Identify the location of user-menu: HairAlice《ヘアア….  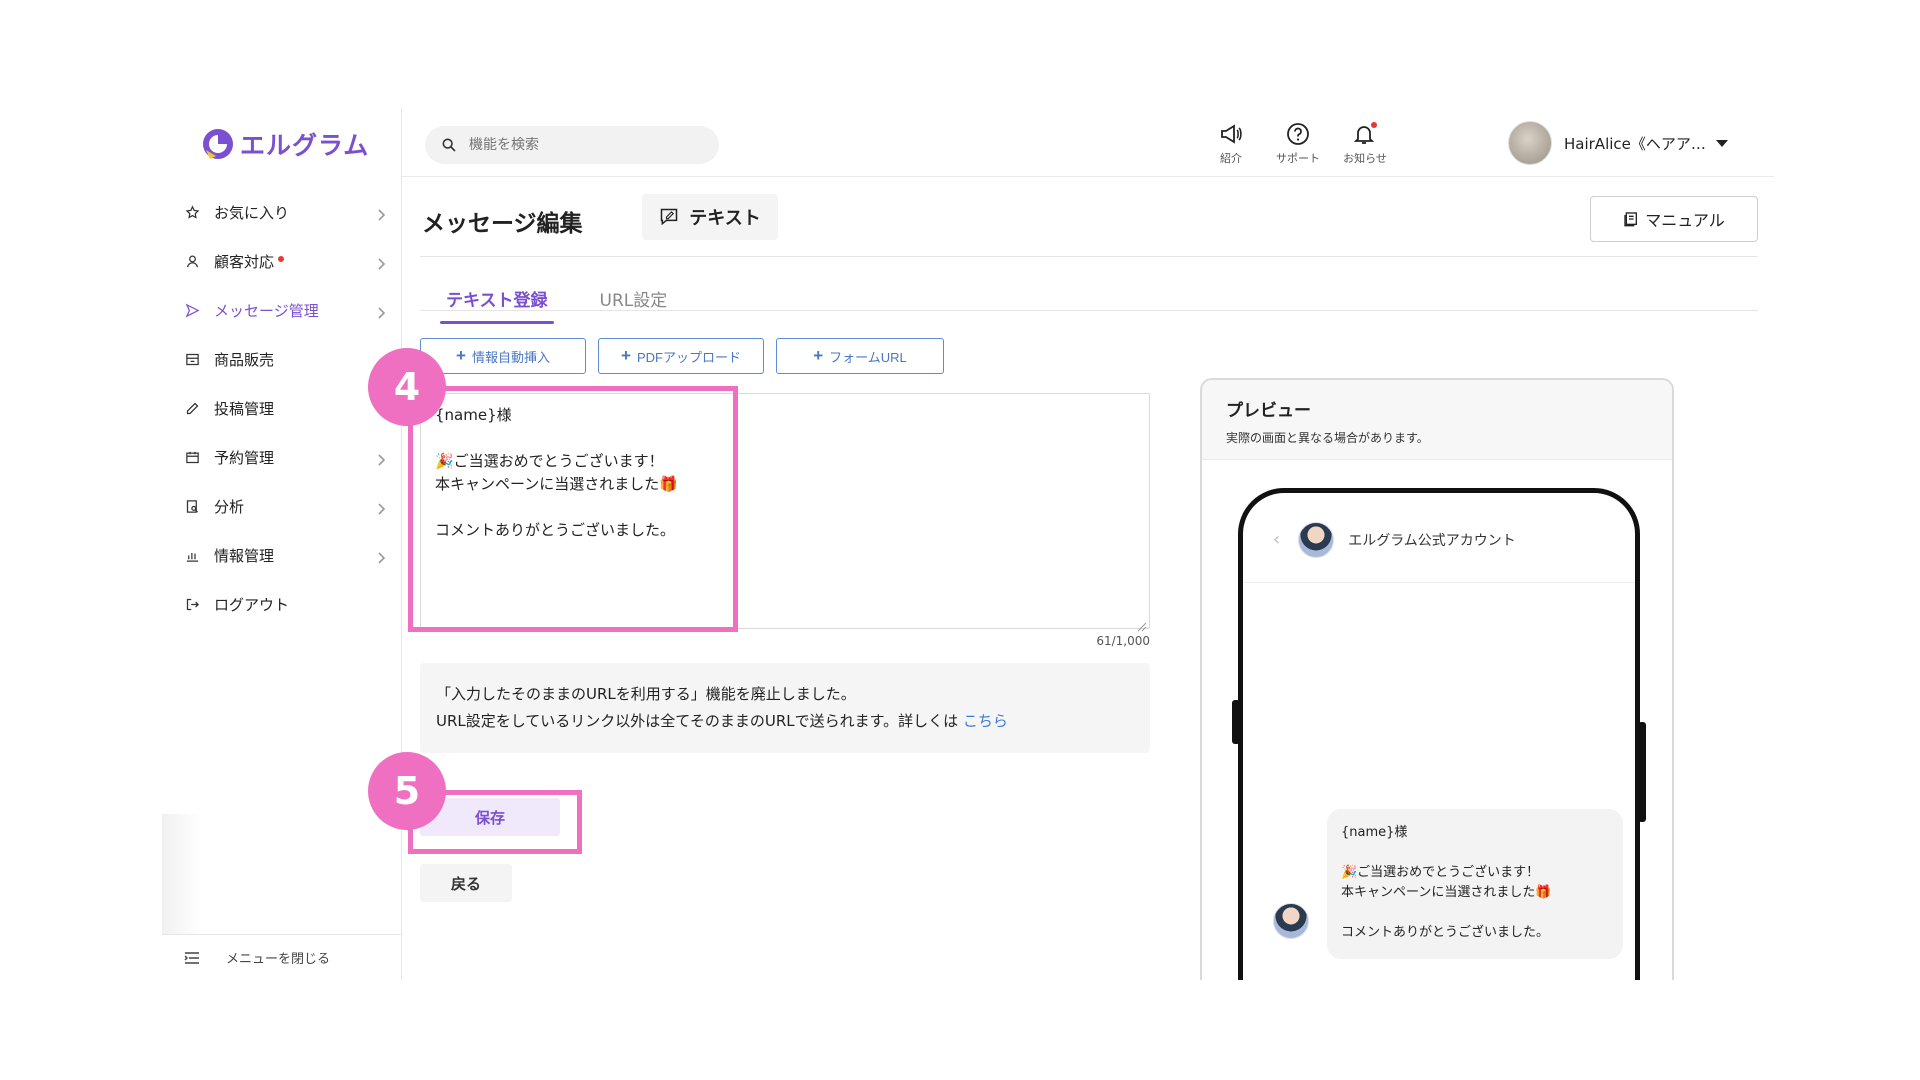
(1618, 143).